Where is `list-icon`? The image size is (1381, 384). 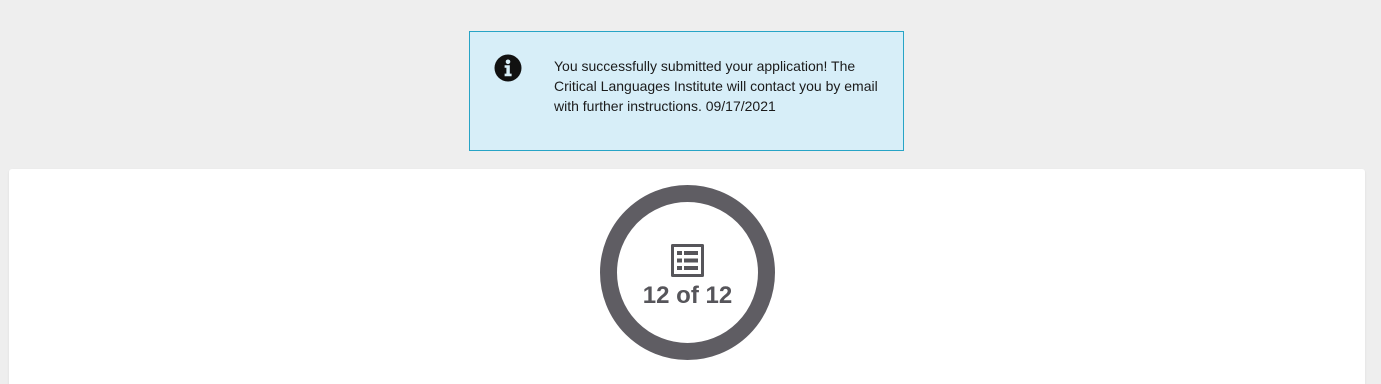
list-icon is located at coordinates (687, 260).